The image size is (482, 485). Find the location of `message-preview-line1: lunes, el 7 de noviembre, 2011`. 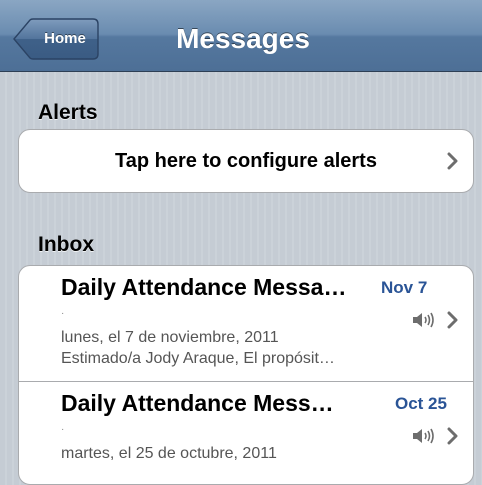

message-preview-line1: lunes, el 7 de noviembre, 2011 is located at coordinates (170, 337).